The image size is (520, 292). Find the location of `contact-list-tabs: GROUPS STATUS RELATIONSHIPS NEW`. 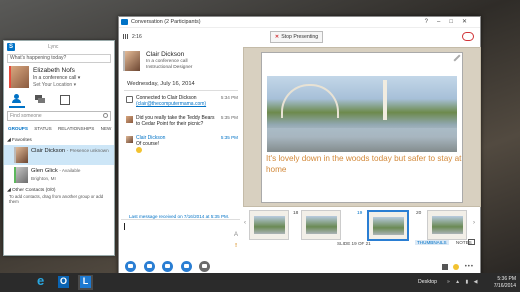

contact-list-tabs: GROUPS STATUS RELATIONSHIPS NEW is located at coordinates (59, 130).